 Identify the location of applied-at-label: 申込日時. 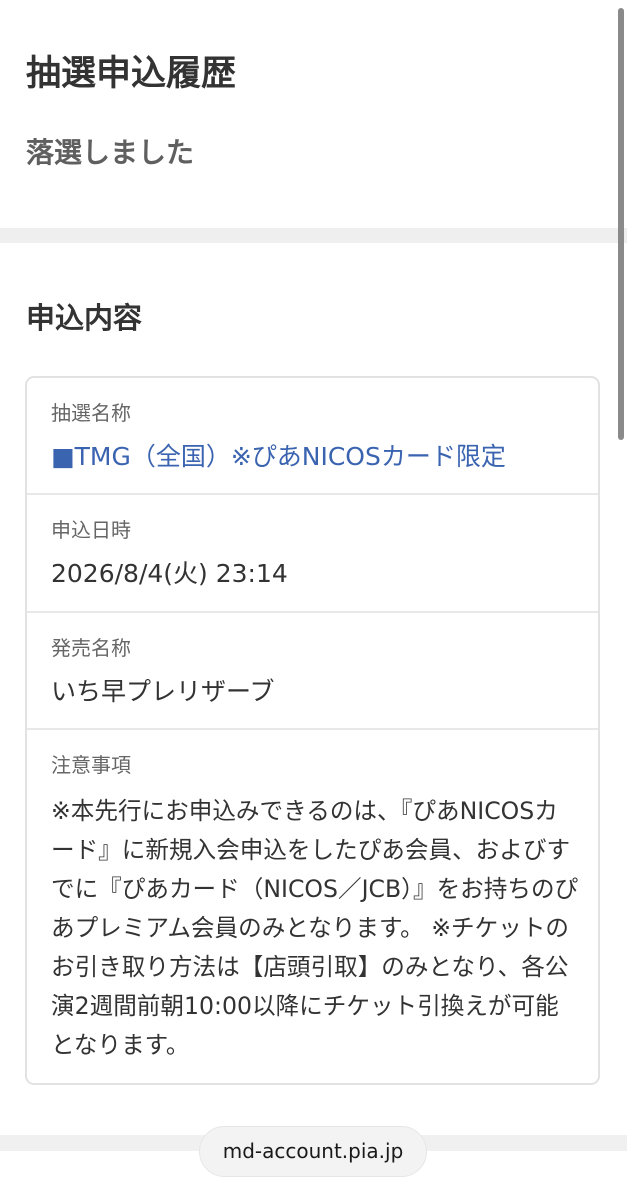
(91, 530).